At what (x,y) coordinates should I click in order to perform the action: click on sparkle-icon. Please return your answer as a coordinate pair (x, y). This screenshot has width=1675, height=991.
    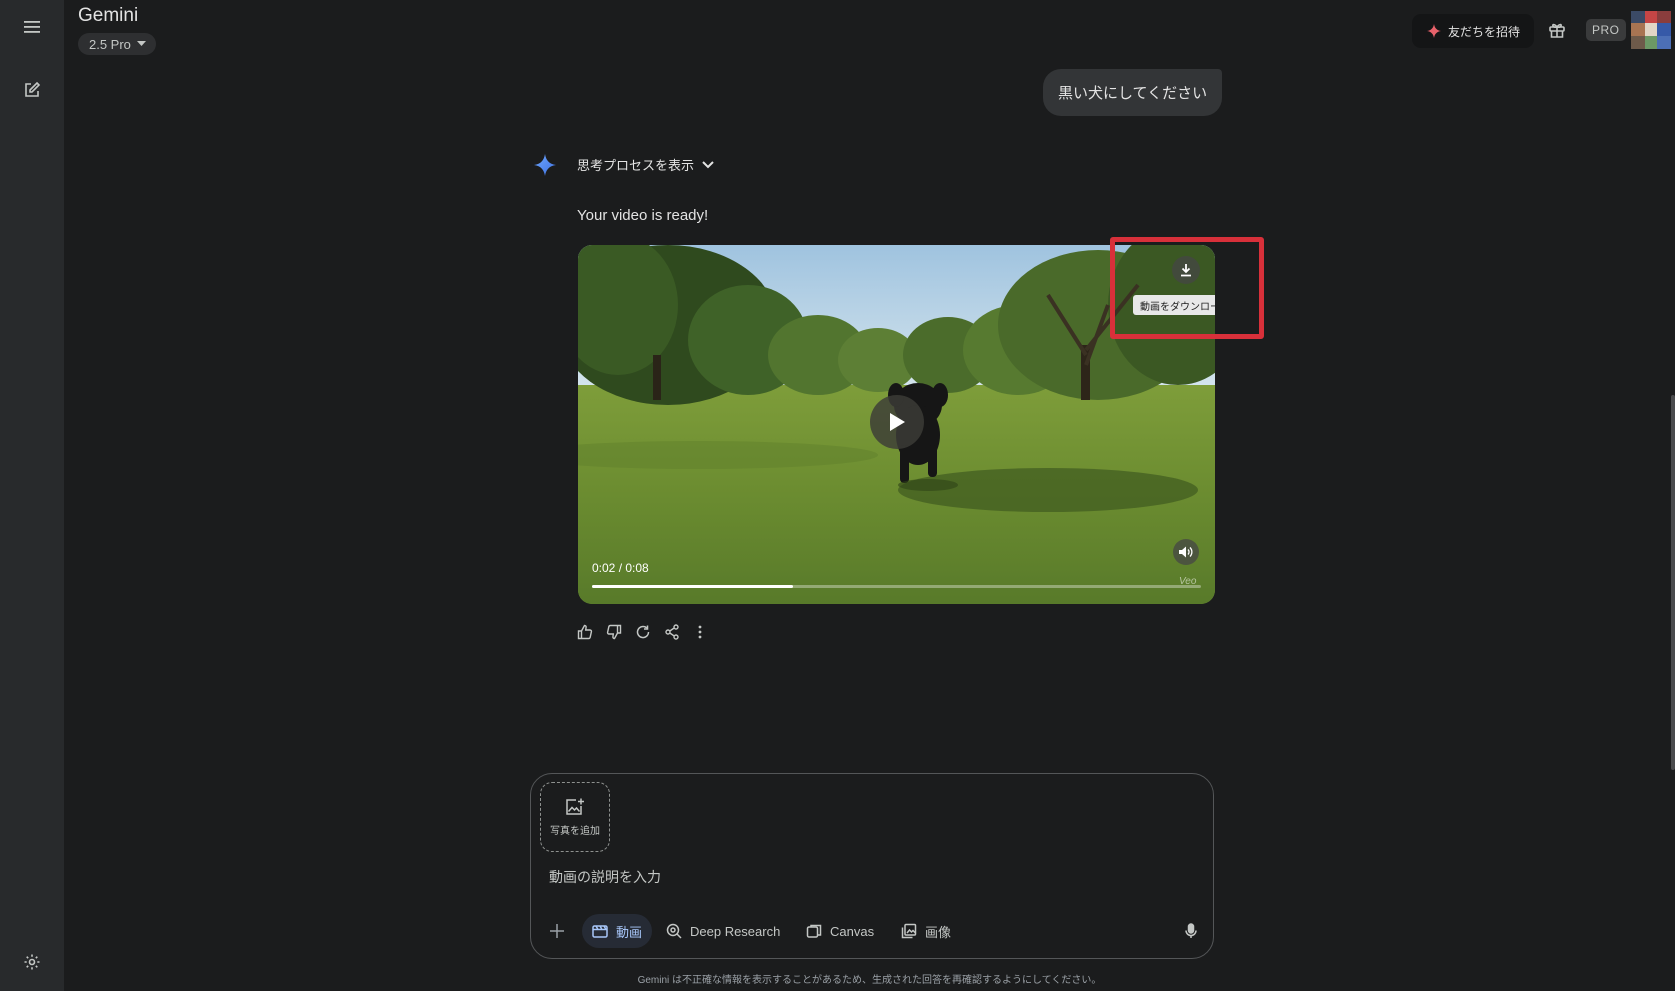
    Looking at the image, I should click on (1434, 31).